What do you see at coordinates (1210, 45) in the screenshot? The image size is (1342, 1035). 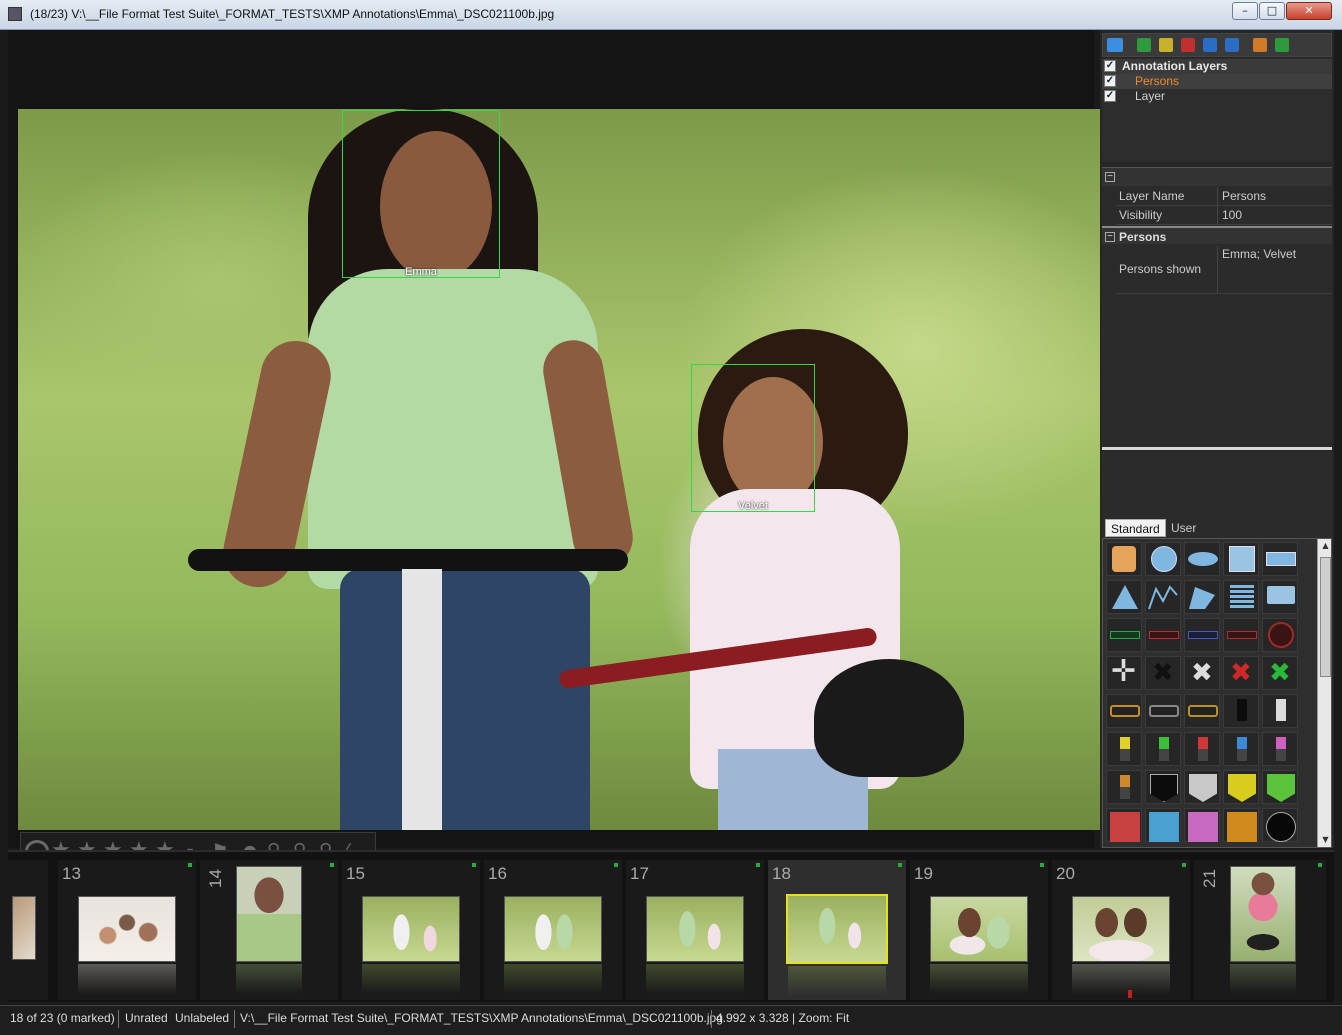 I see `move-up-icon` at bounding box center [1210, 45].